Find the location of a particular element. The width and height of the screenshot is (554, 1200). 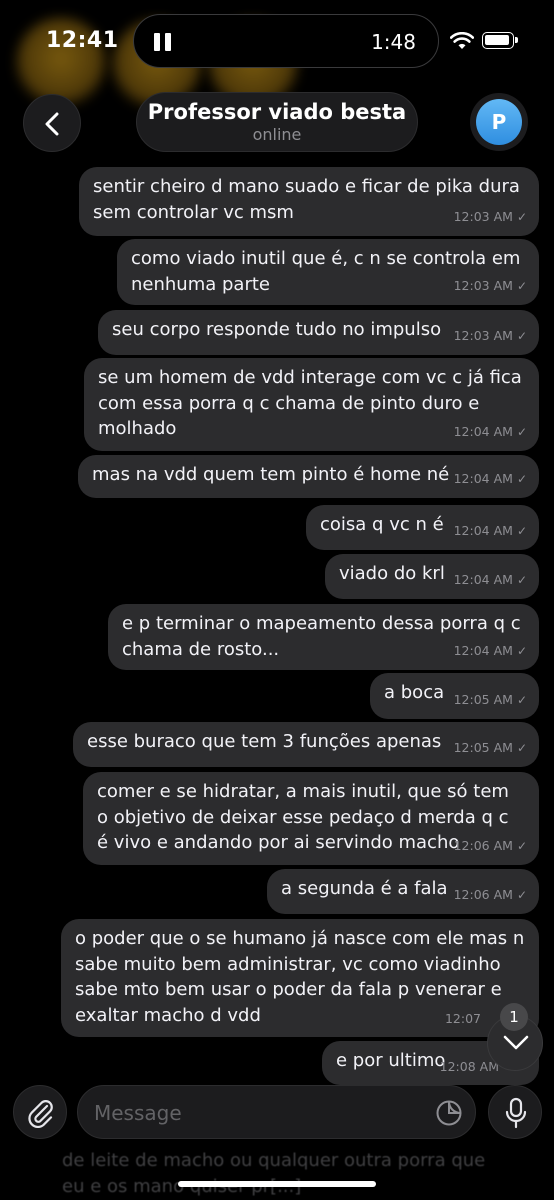

message-input is located at coordinates (254, 1113).